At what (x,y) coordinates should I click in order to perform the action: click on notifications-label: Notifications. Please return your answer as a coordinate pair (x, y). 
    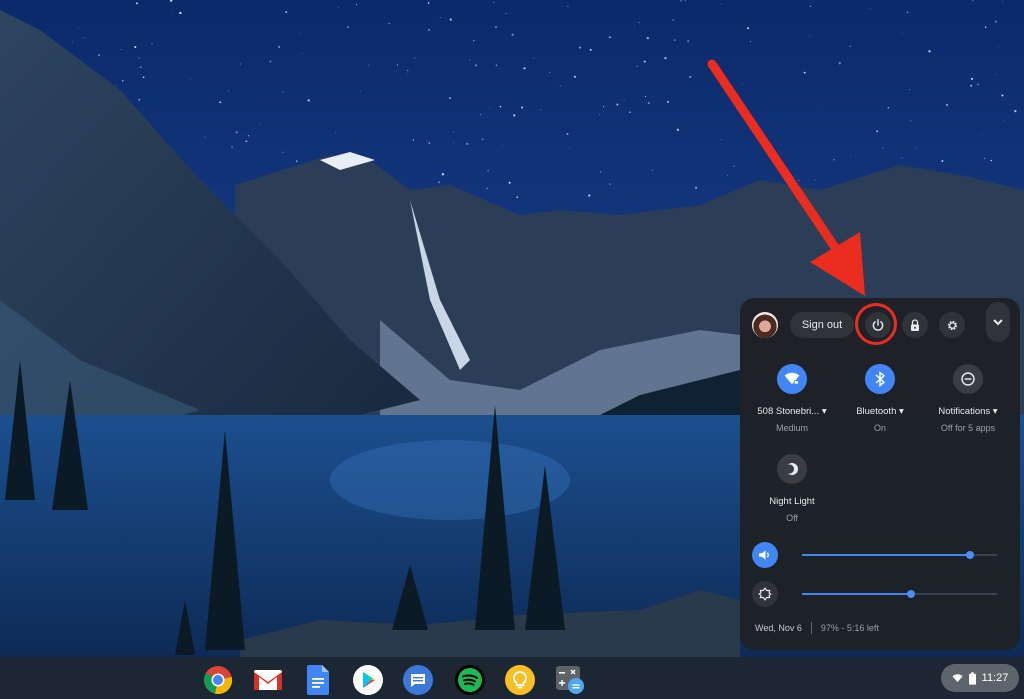
    Looking at the image, I should click on (964, 411).